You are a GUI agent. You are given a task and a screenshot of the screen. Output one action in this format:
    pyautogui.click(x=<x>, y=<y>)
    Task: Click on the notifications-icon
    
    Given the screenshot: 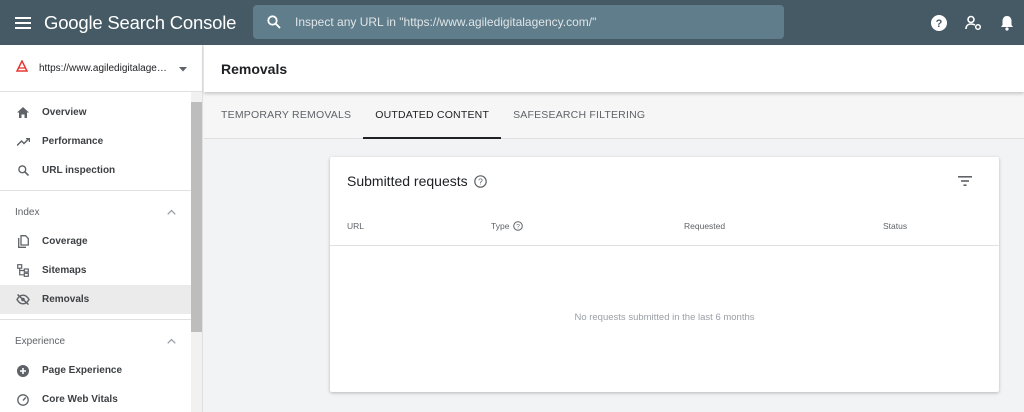 What is the action you would take?
    pyautogui.click(x=1007, y=22)
    